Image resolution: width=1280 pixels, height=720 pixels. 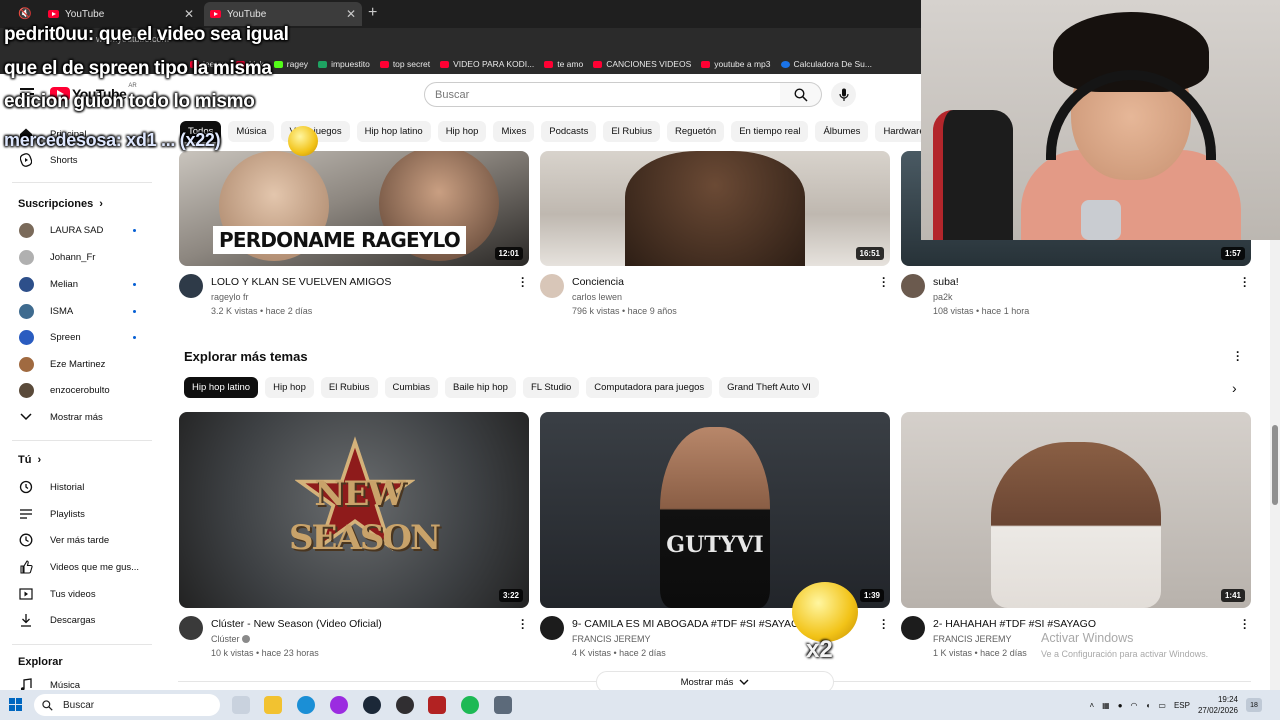 What do you see at coordinates (649, 387) in the screenshot?
I see `chip: Computadora para juegos` at bounding box center [649, 387].